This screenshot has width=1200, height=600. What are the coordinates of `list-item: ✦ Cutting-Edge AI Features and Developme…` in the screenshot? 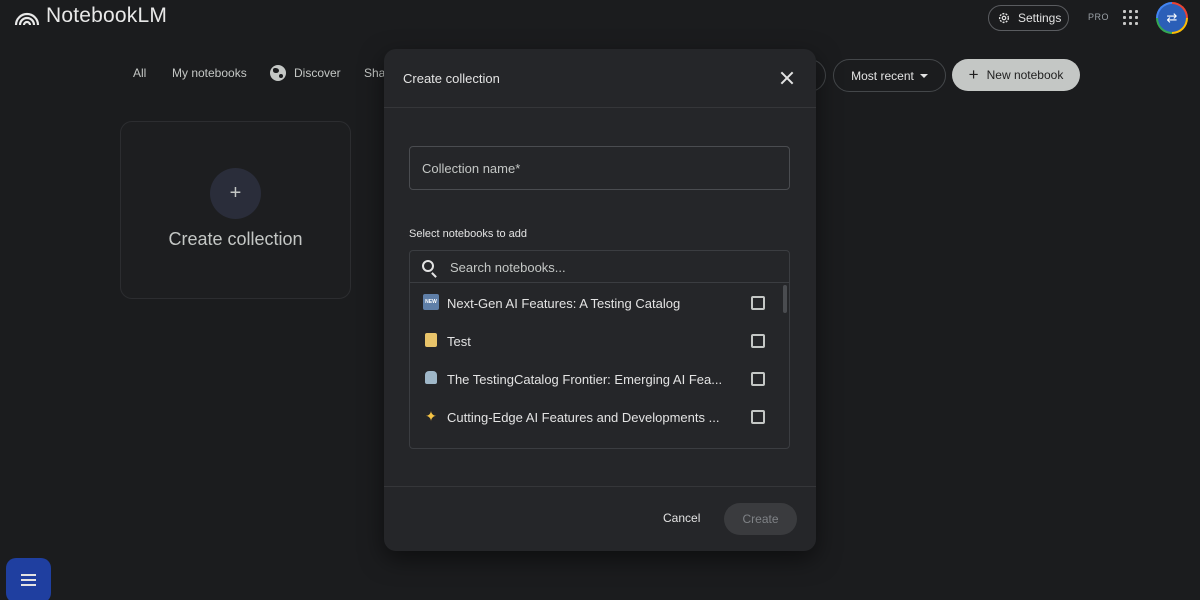 It's located at (599, 418).